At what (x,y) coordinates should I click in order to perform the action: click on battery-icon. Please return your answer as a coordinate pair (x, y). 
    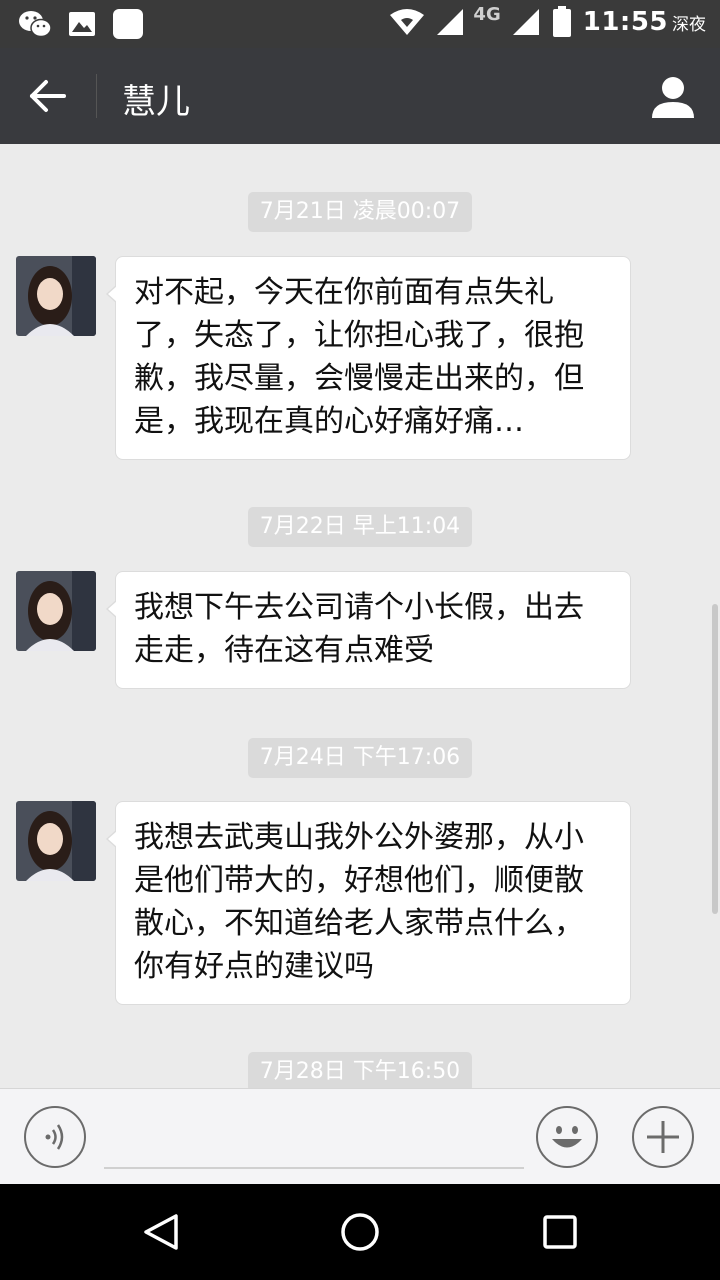
    Looking at the image, I should click on (561, 21).